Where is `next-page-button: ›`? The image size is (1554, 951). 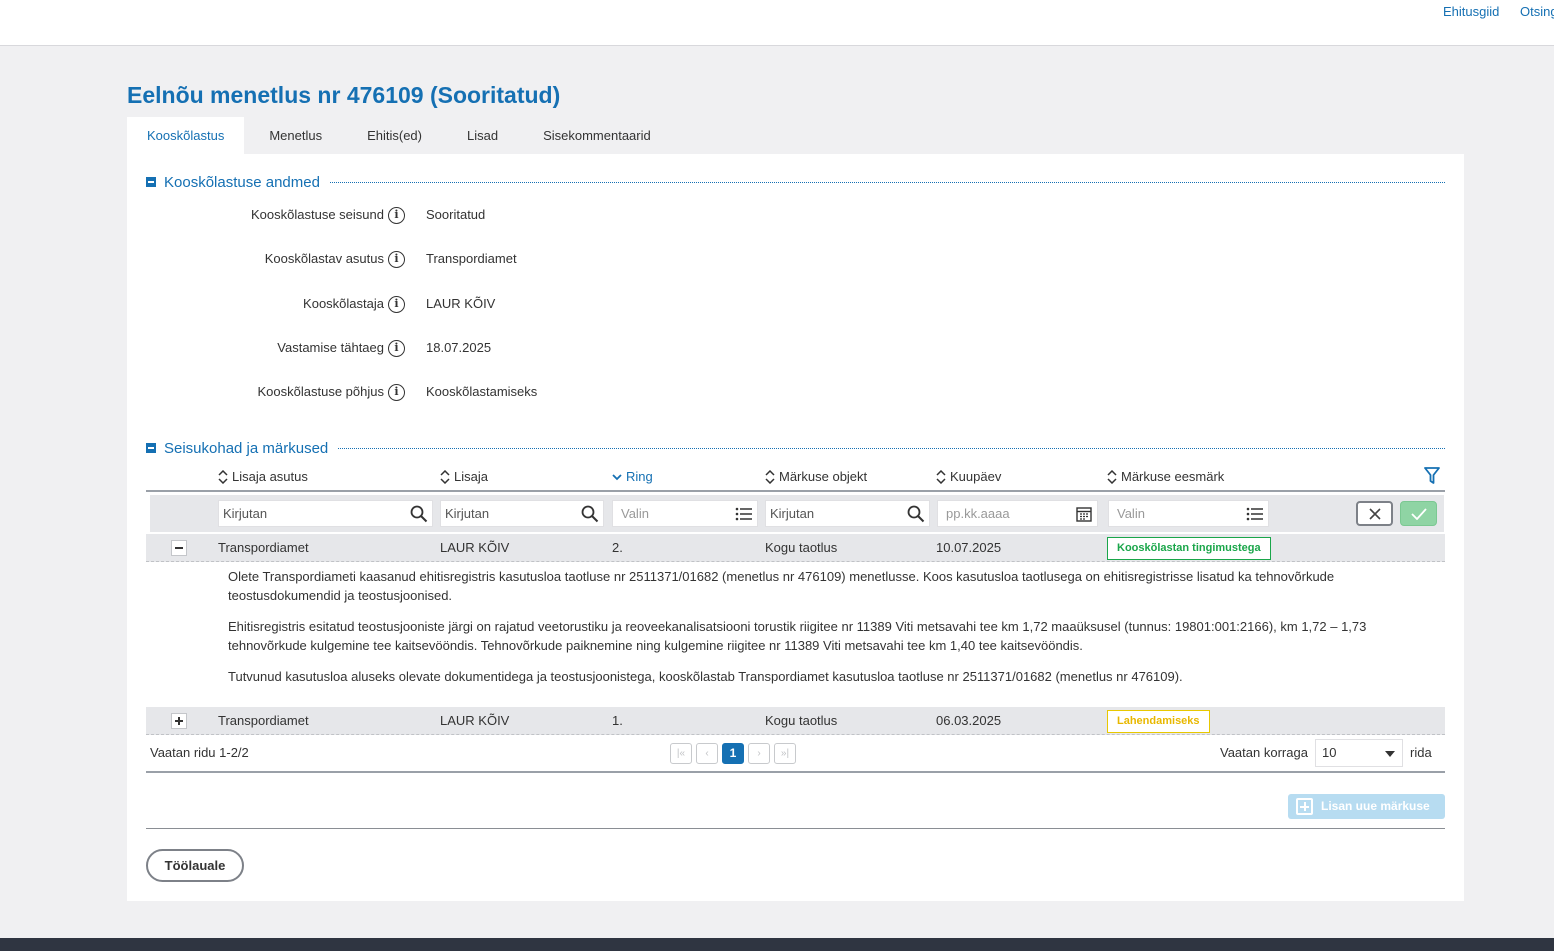
next-page-button: › is located at coordinates (759, 753).